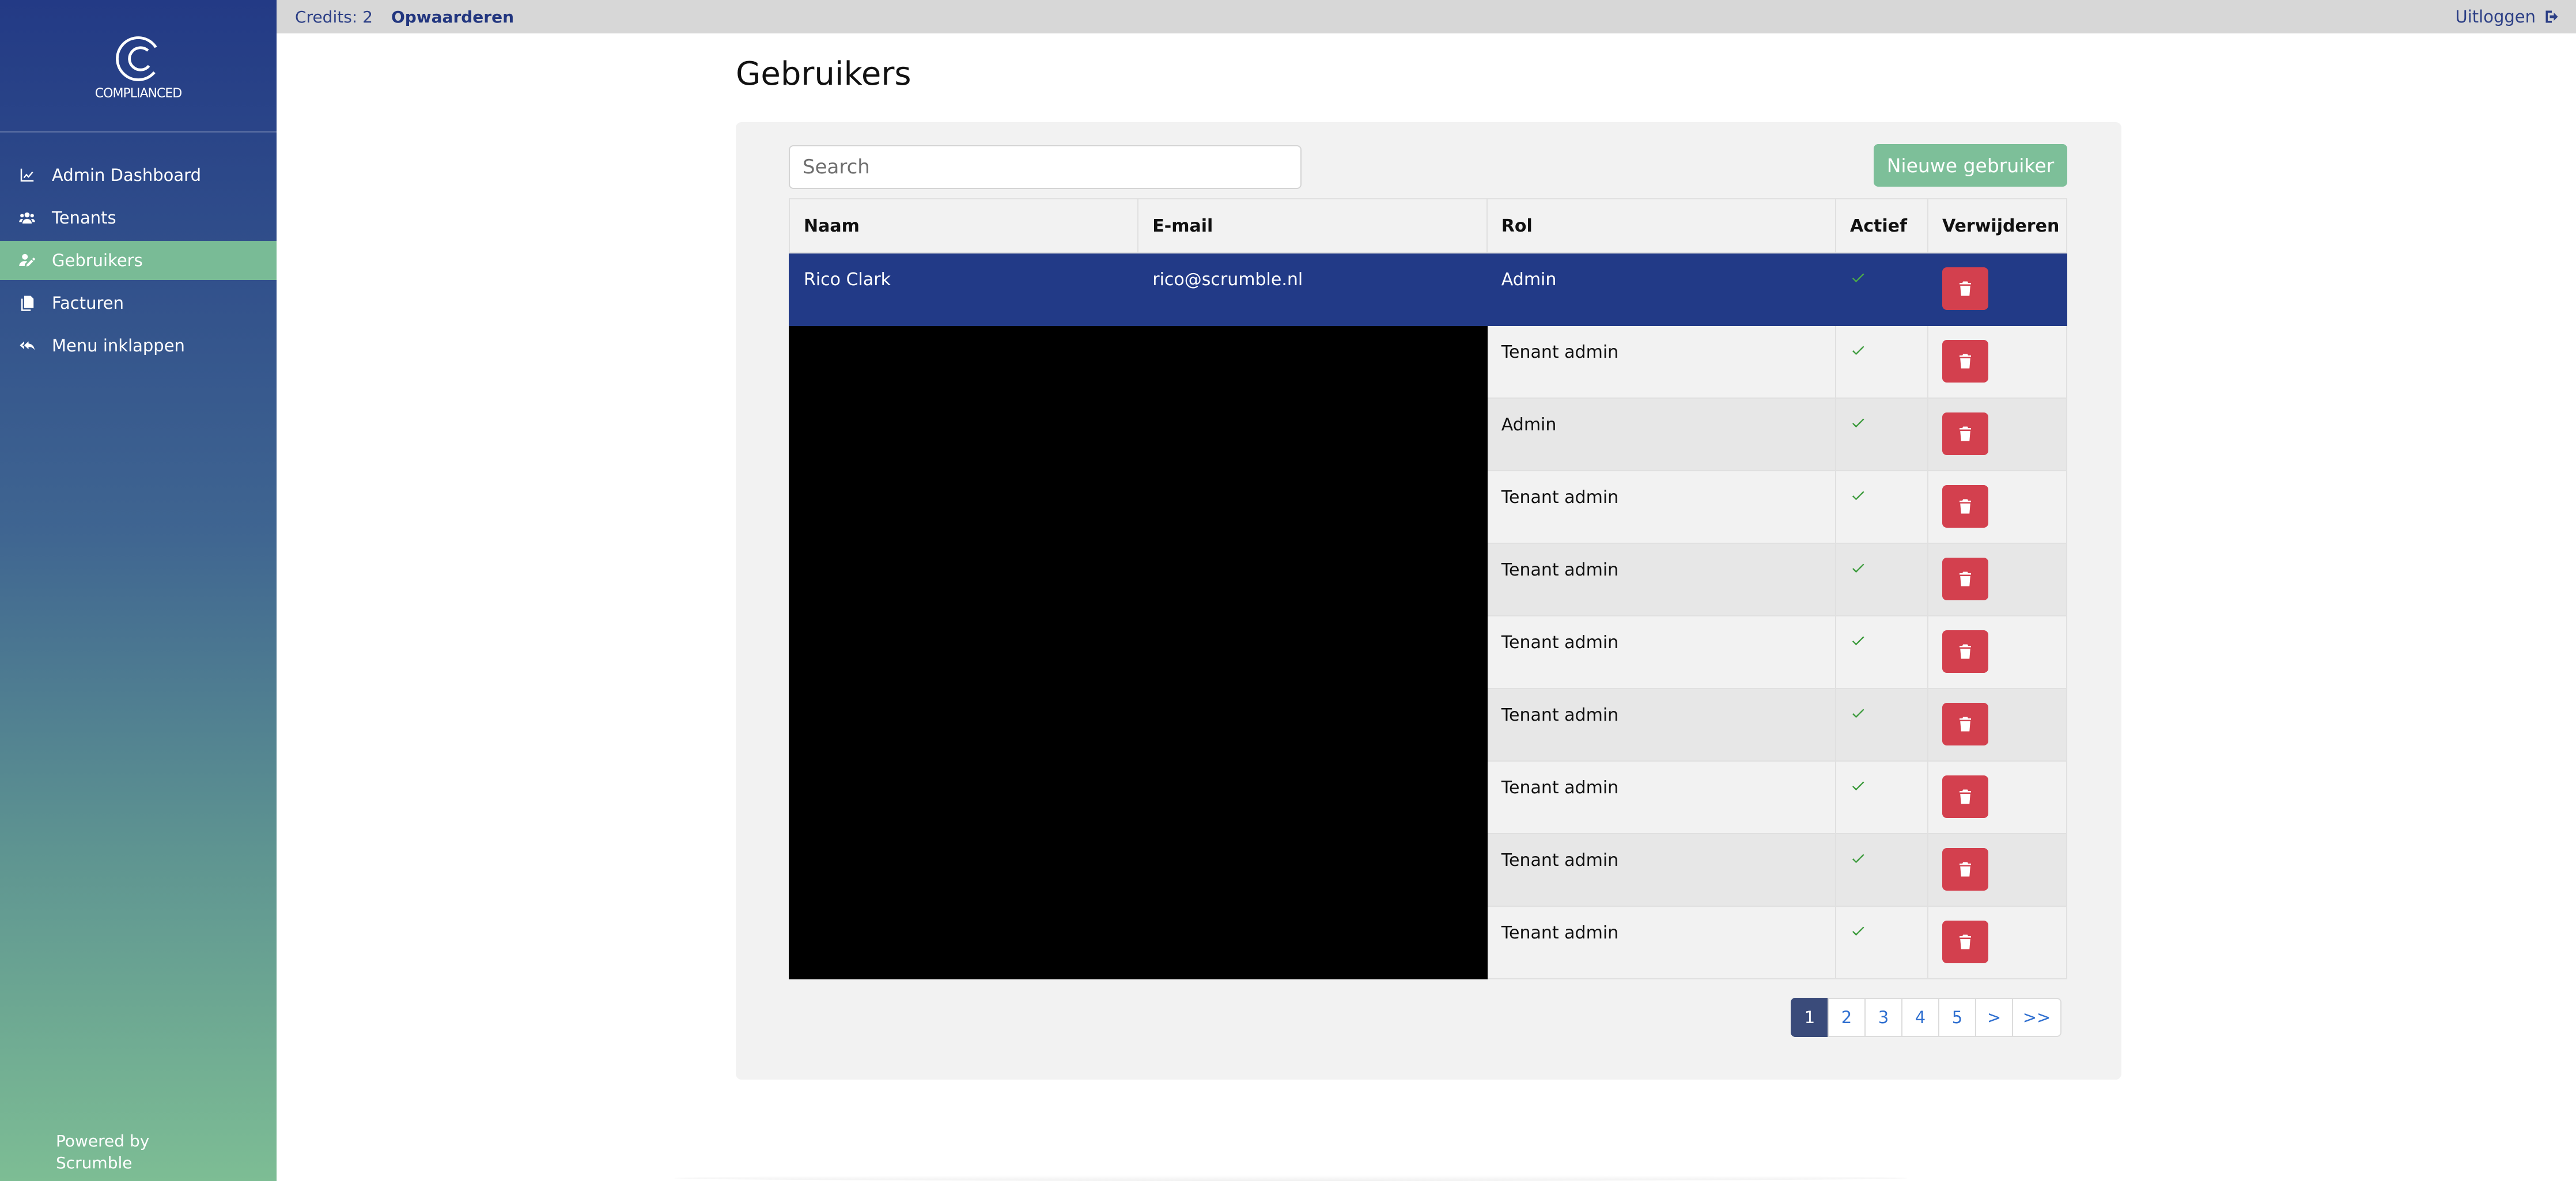 The height and width of the screenshot is (1181, 2576). Describe the element at coordinates (1970, 165) in the screenshot. I see `new-user-button: Nieuwe gebruiker` at that location.